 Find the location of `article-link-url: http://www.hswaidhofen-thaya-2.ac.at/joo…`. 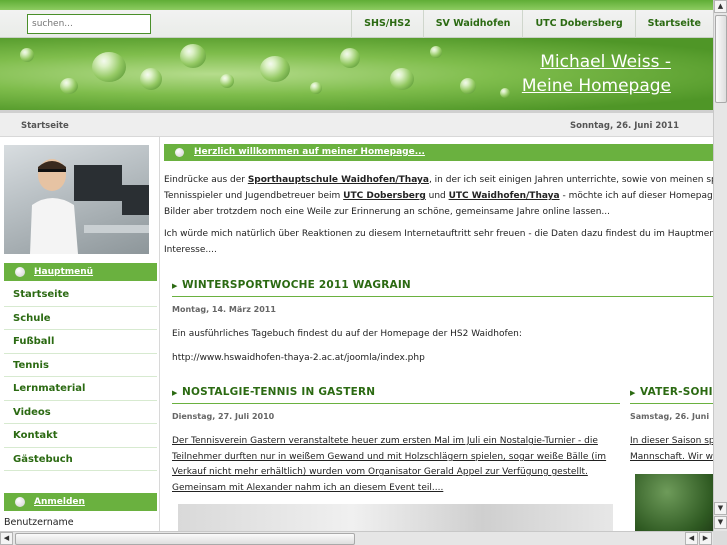

article-link-url: http://www.hswaidhofen-thaya-2.ac.at/joo… is located at coordinates (298, 359).